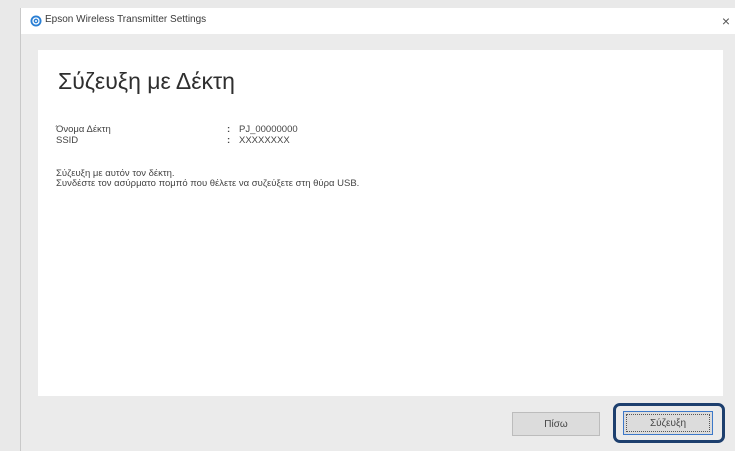 Image resolution: width=735 pixels, height=451 pixels. What do you see at coordinates (83, 129) in the screenshot?
I see `receiver-name-label: Όνομα Δέκτη` at bounding box center [83, 129].